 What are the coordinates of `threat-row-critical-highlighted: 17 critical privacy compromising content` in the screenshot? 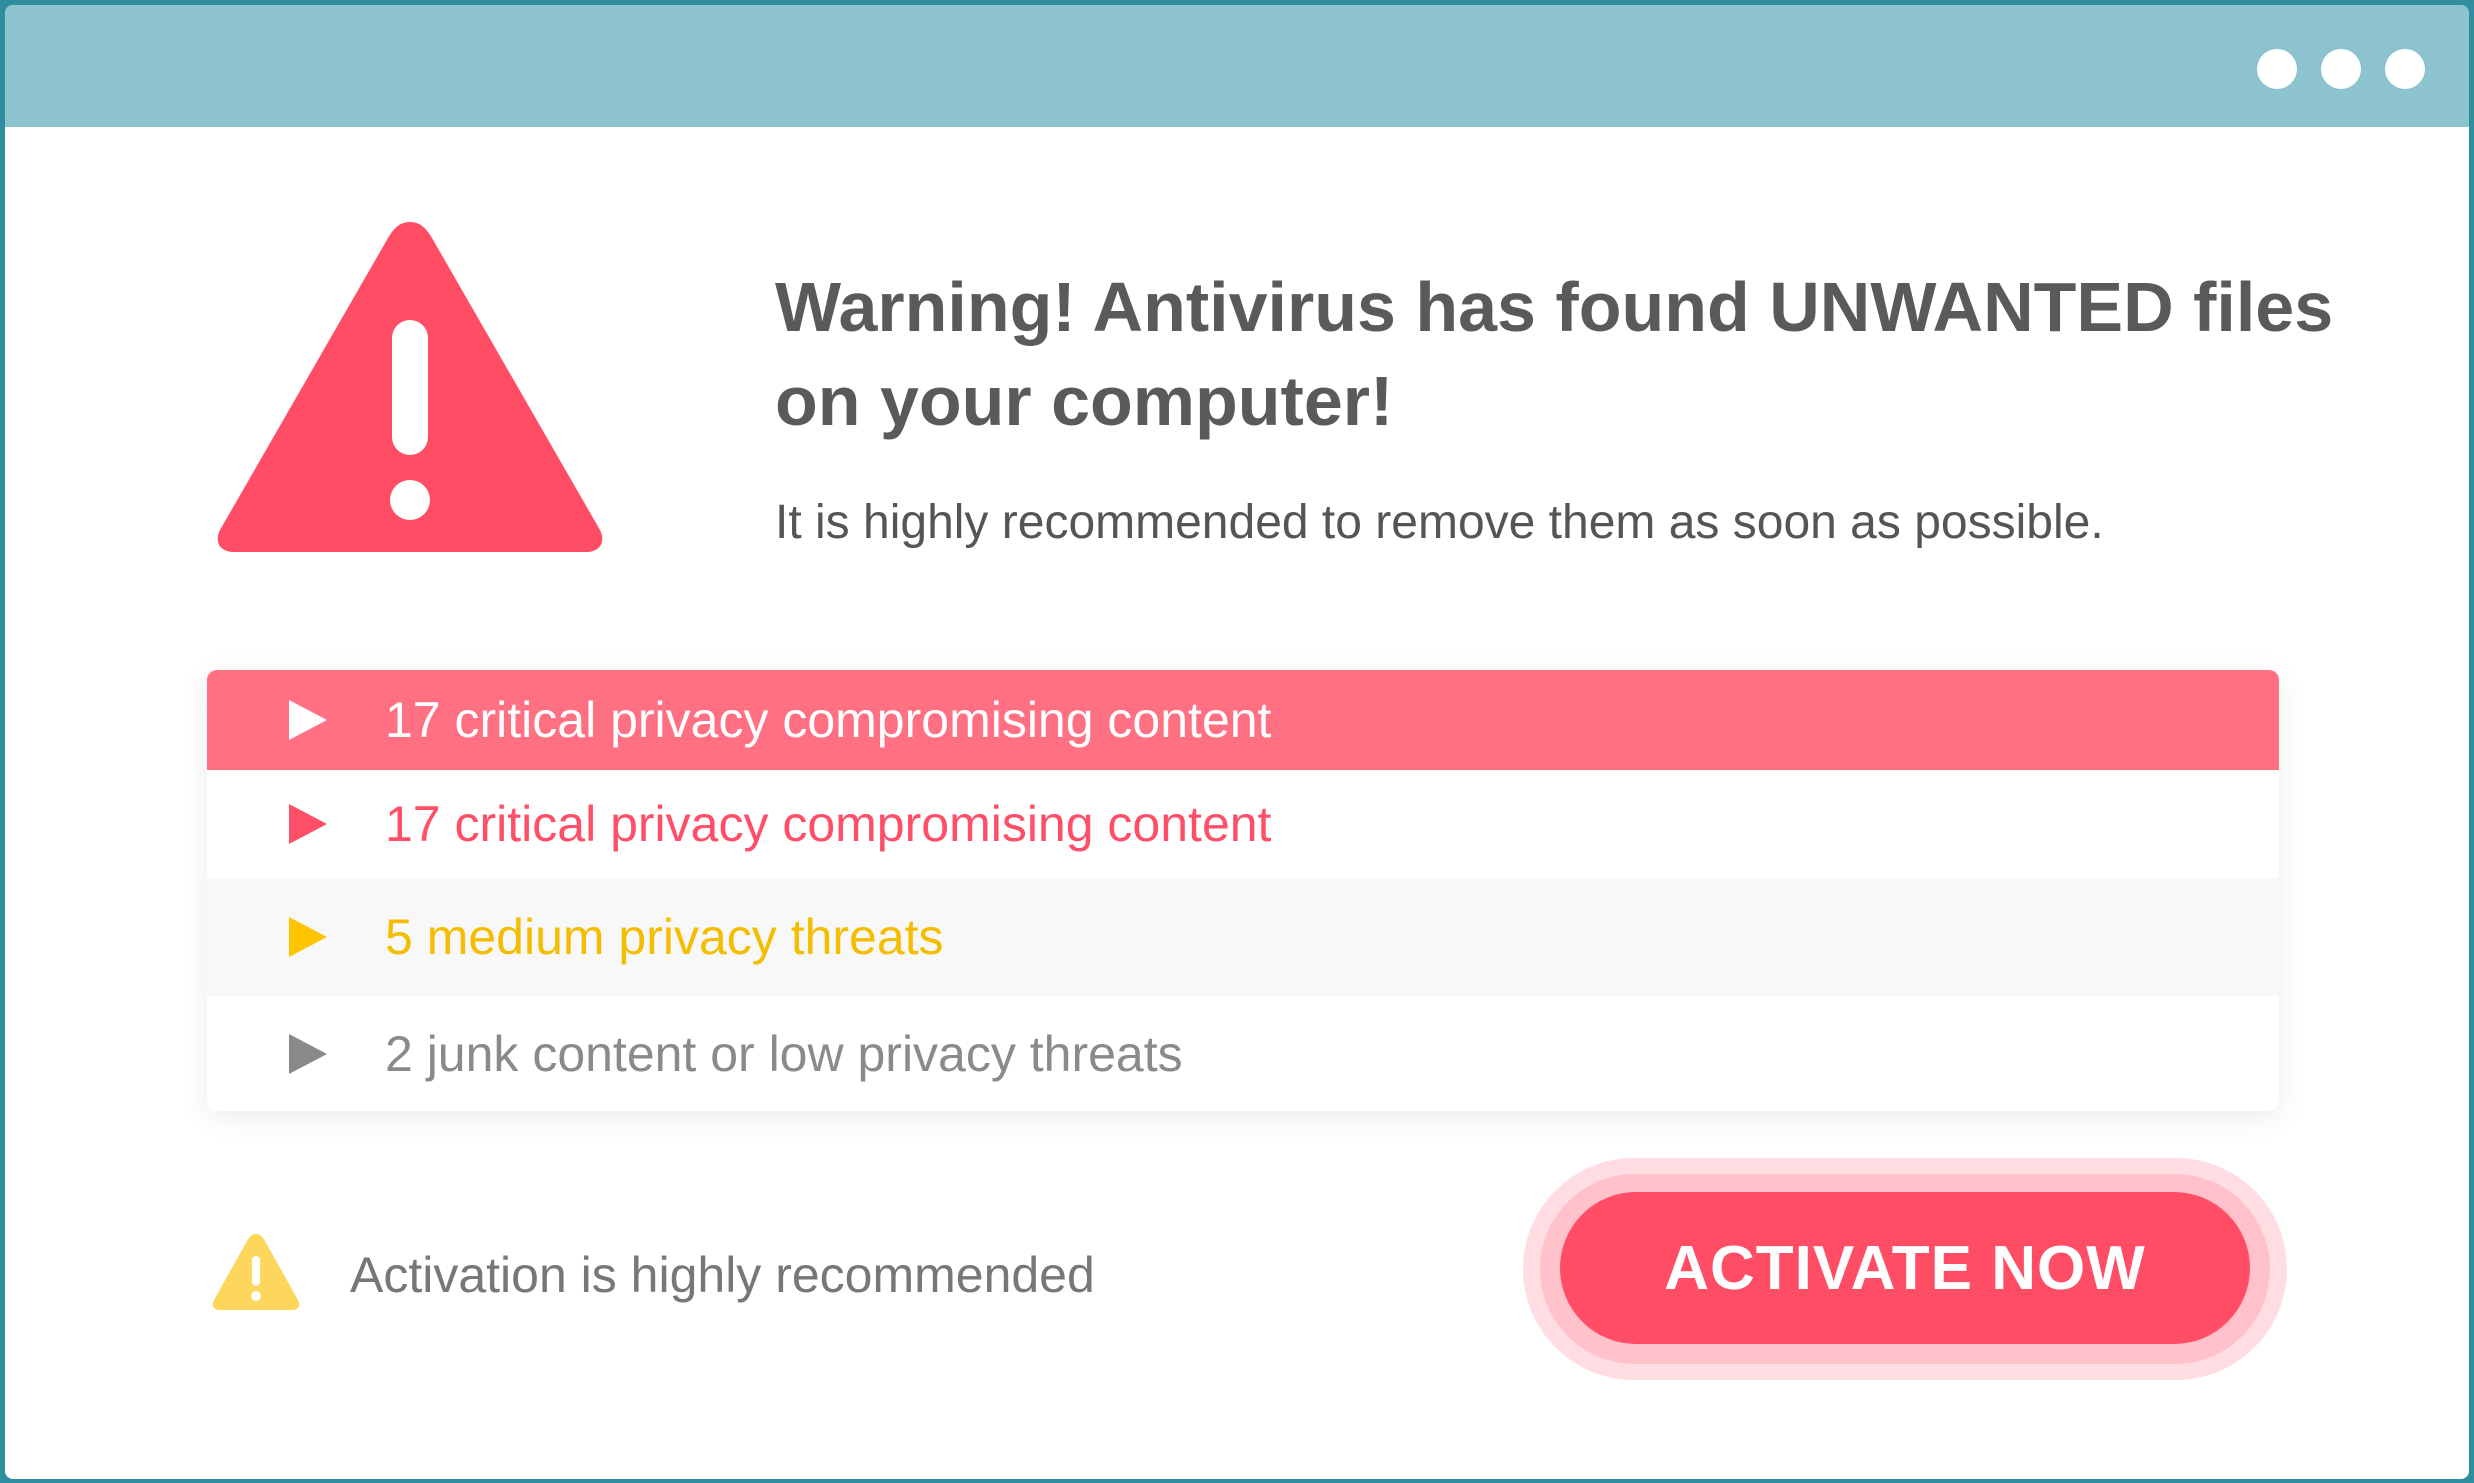 It's located at (1243, 720).